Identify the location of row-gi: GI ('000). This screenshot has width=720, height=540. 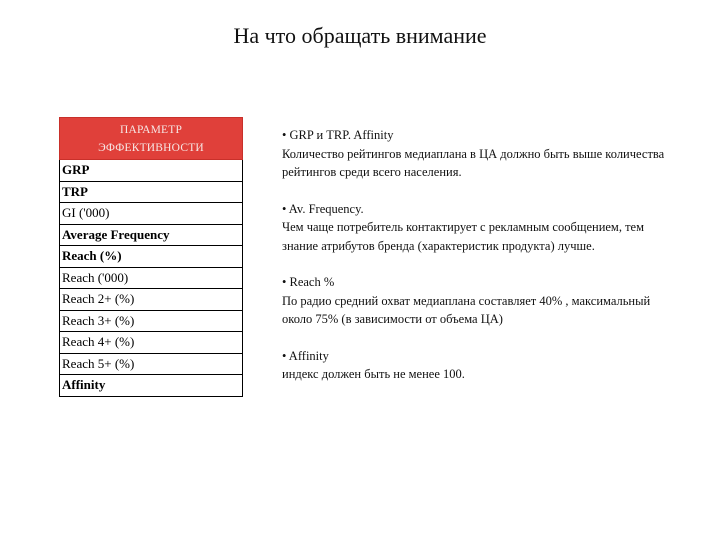
(151, 213).